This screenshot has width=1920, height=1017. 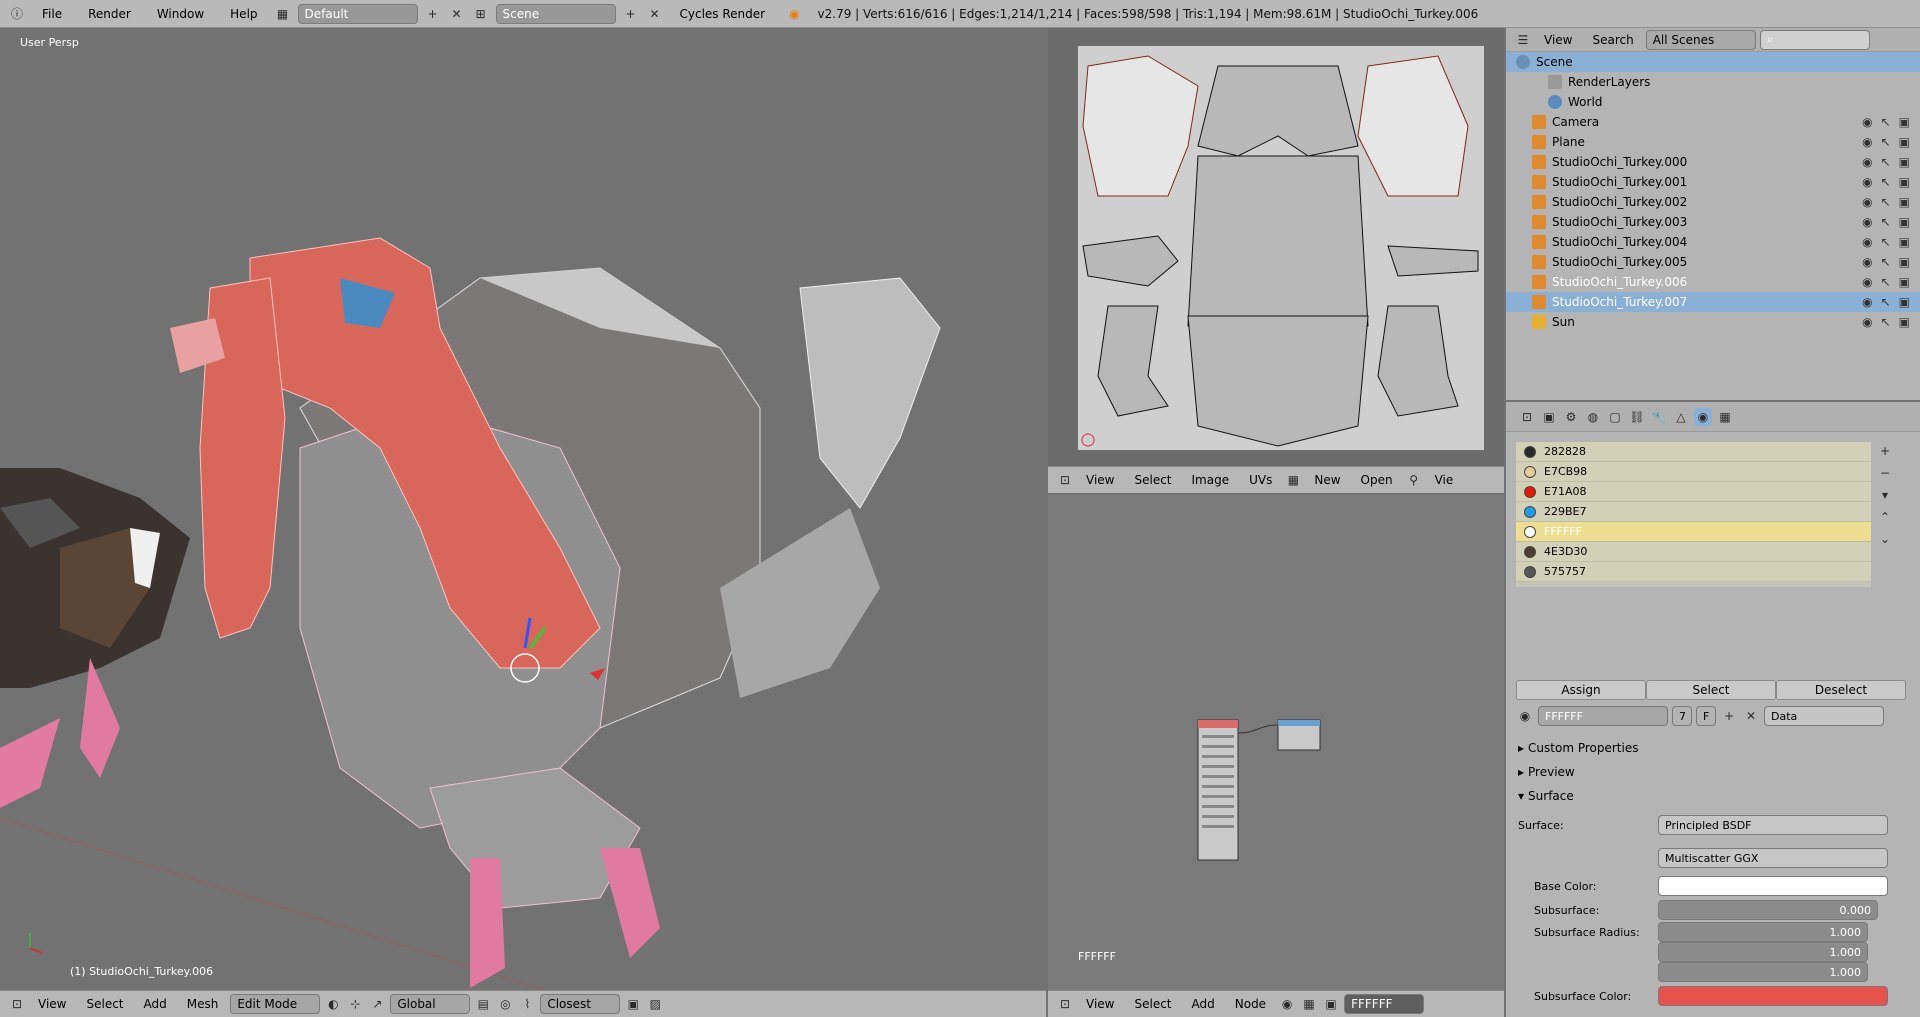 What do you see at coordinates (1593, 417) in the screenshot?
I see `world-tab-icon: ◍` at bounding box center [1593, 417].